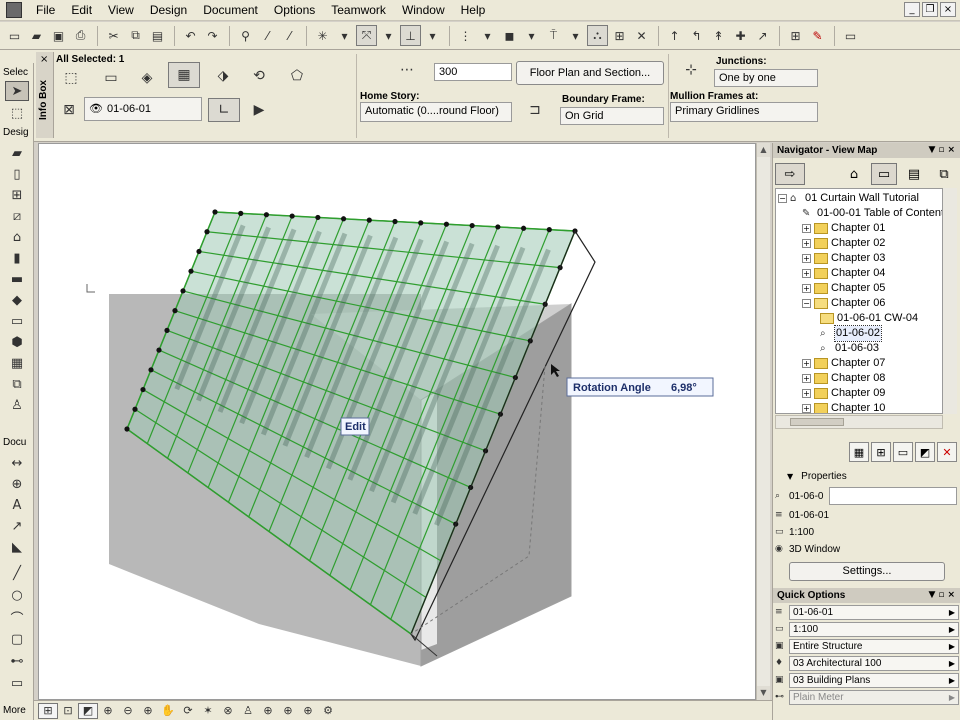 The image size is (960, 720). I want to click on open-file-icon: ▰, so click(36, 35).